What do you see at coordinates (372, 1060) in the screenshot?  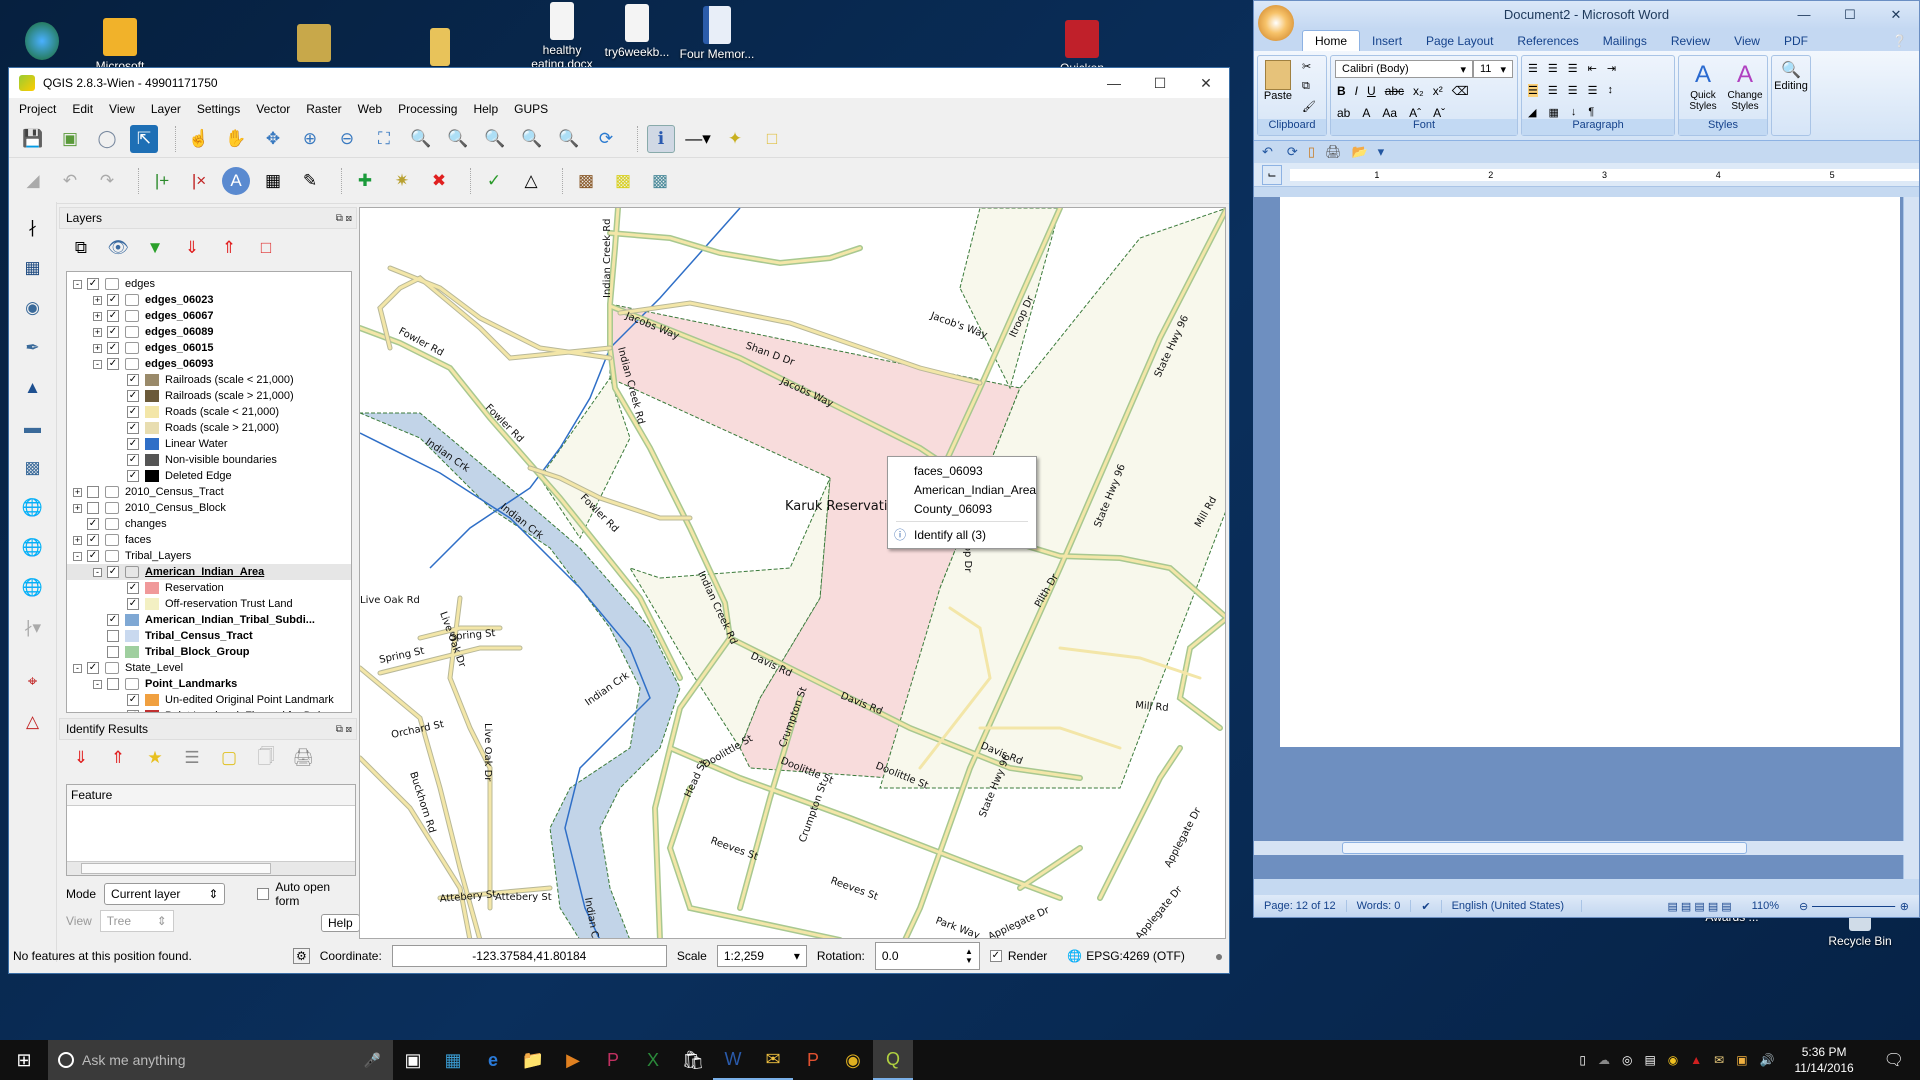 I see `microphone-icon: 🎤` at bounding box center [372, 1060].